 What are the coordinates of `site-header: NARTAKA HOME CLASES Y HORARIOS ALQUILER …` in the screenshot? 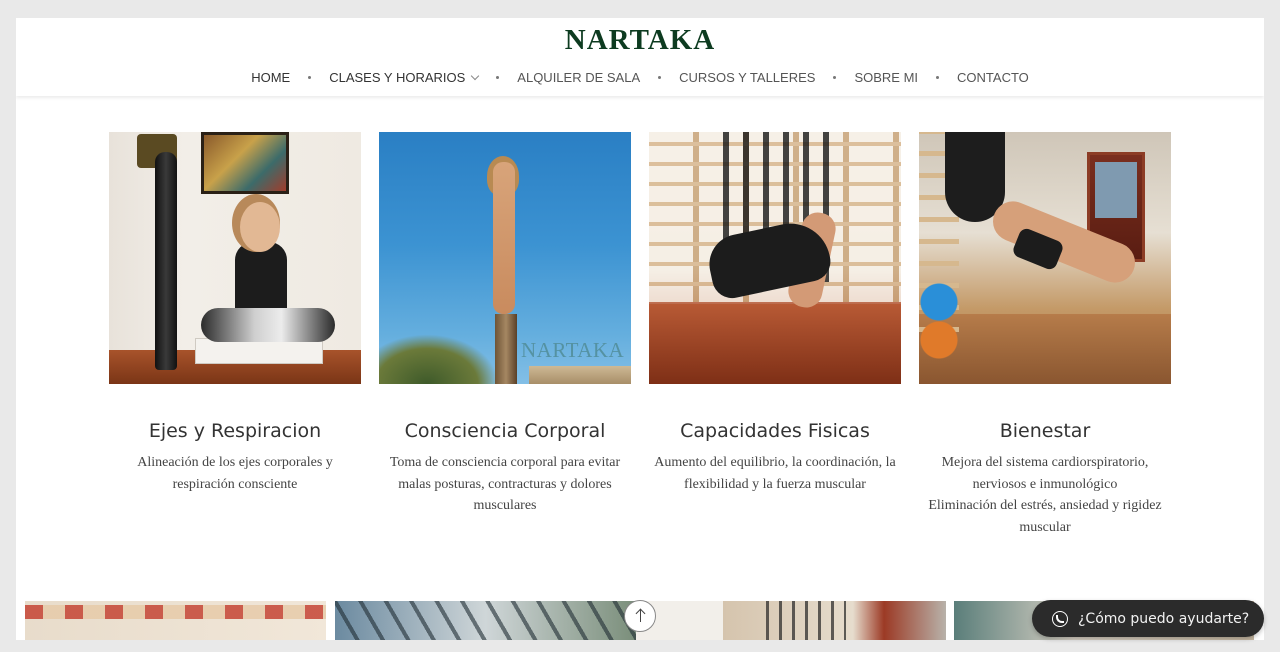 It's located at (640, 57).